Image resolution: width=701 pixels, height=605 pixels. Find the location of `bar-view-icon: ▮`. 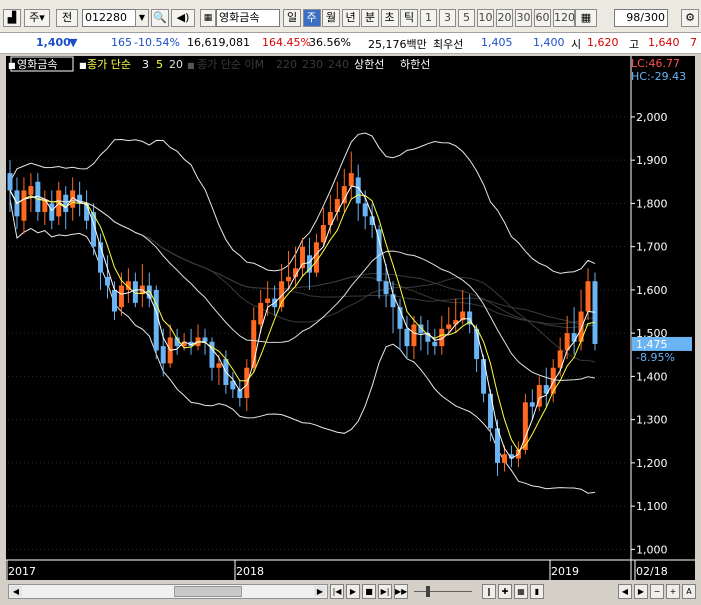

bar-view-icon: ▮ is located at coordinates (537, 591).